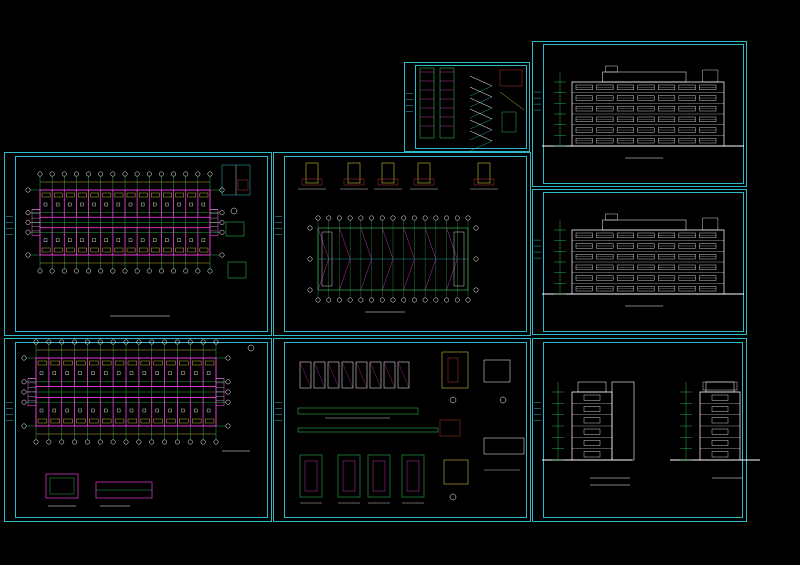 The width and height of the screenshot is (800, 565). I want to click on north-arrow, so click(251, 348).